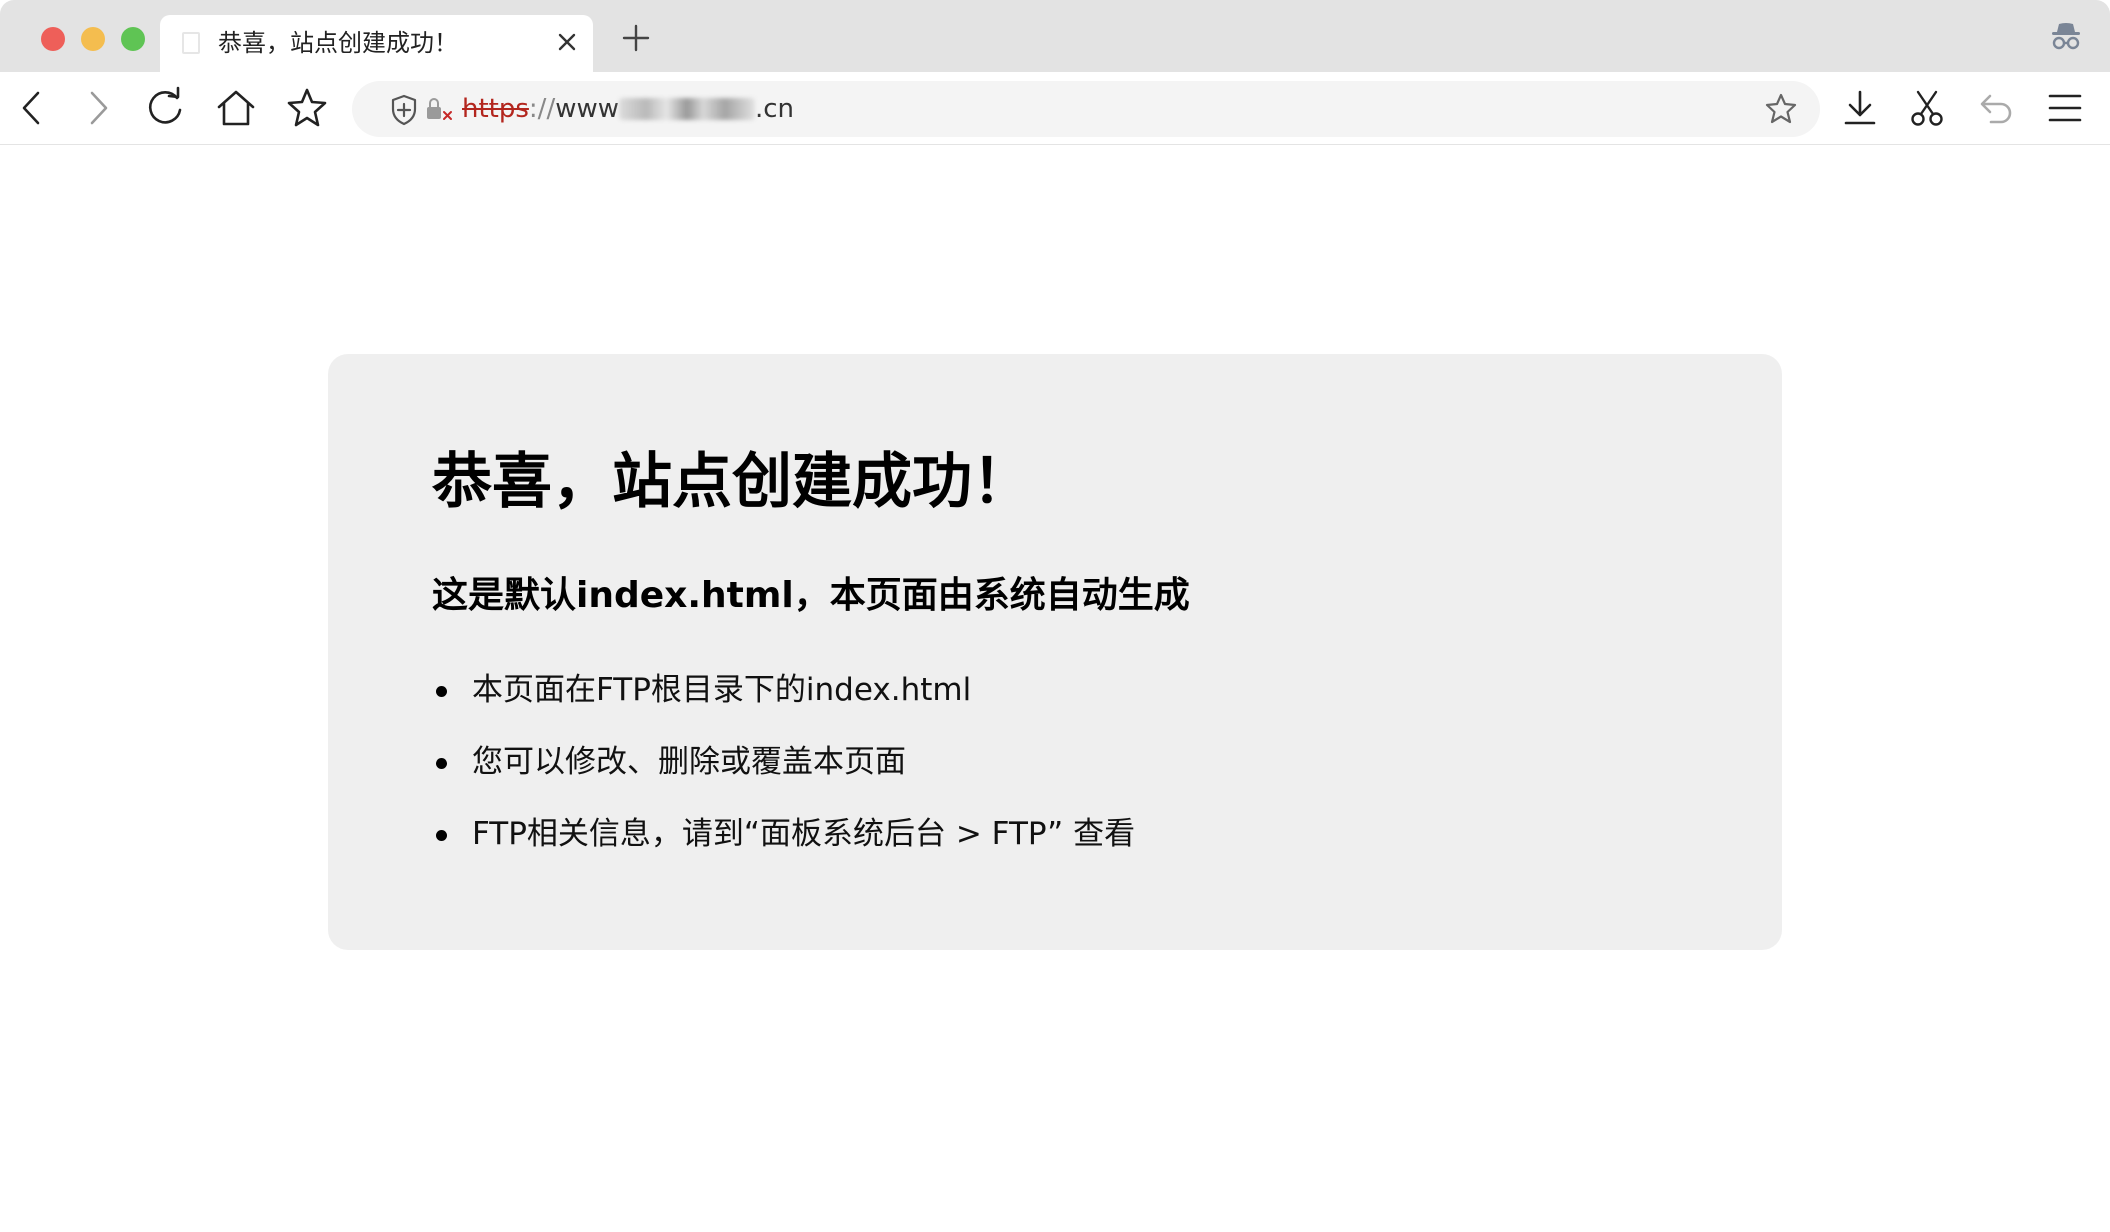 The image size is (2110, 1232). I want to click on url-scheme: https, so click(495, 109).